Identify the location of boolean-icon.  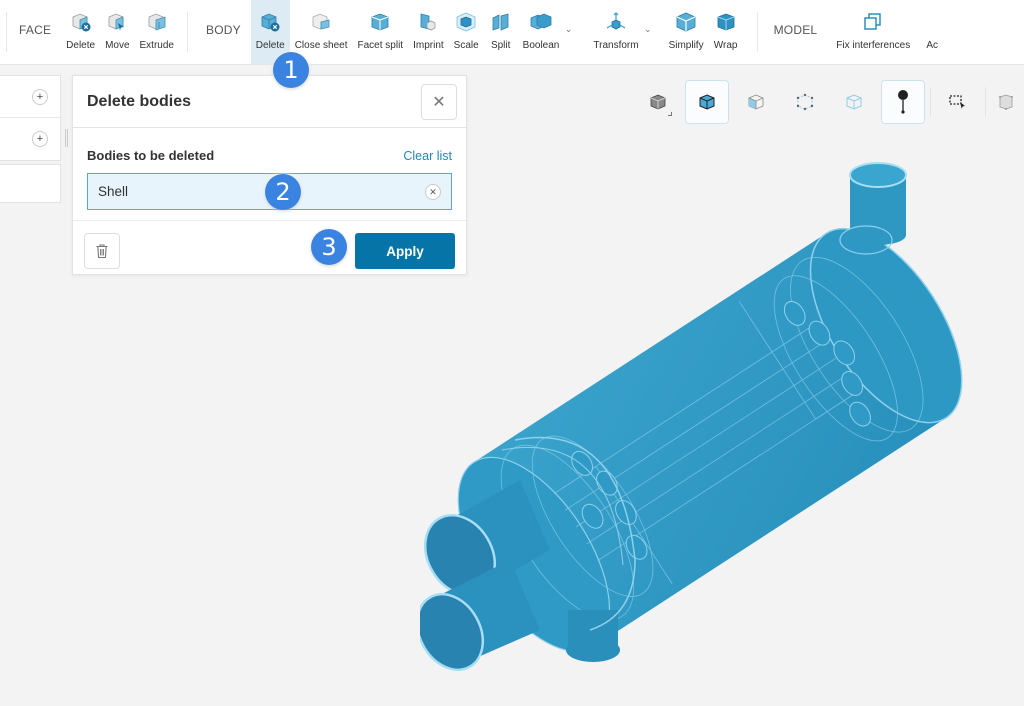
(541, 22).